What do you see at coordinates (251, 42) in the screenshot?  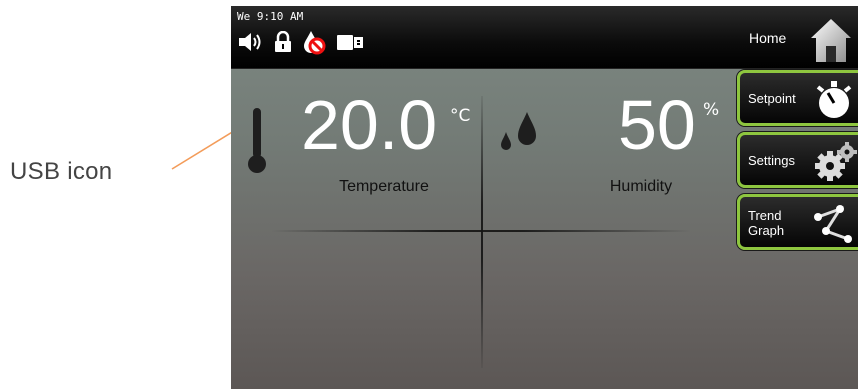 I see `speaker-icon` at bounding box center [251, 42].